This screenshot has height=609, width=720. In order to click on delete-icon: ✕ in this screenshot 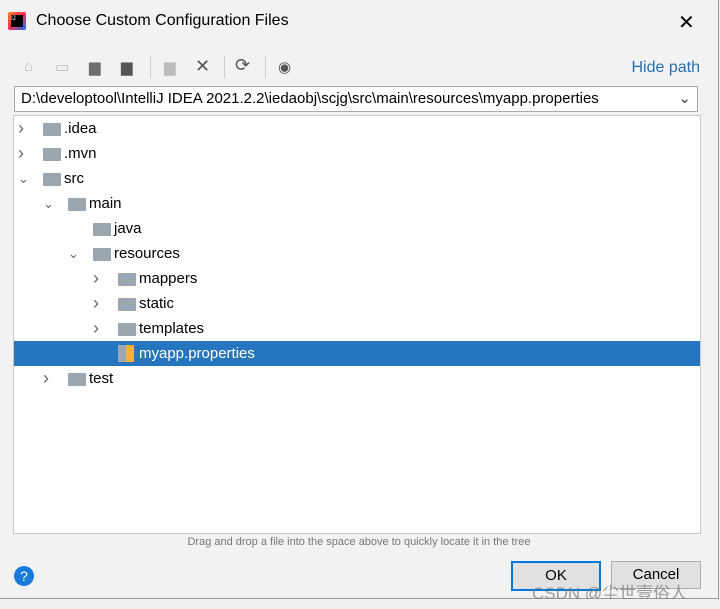, I will do `click(202, 66)`.